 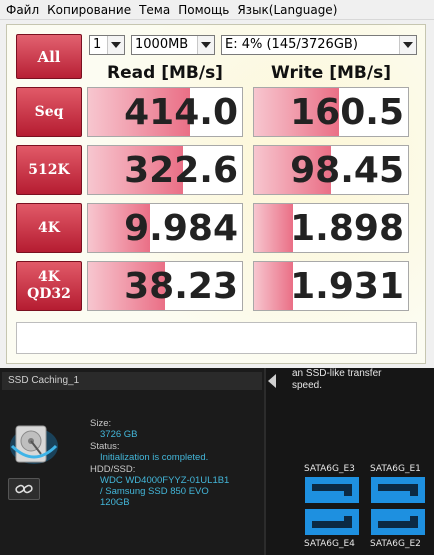 I want to click on write-column-header: Write [MB/s], so click(x=331, y=73).